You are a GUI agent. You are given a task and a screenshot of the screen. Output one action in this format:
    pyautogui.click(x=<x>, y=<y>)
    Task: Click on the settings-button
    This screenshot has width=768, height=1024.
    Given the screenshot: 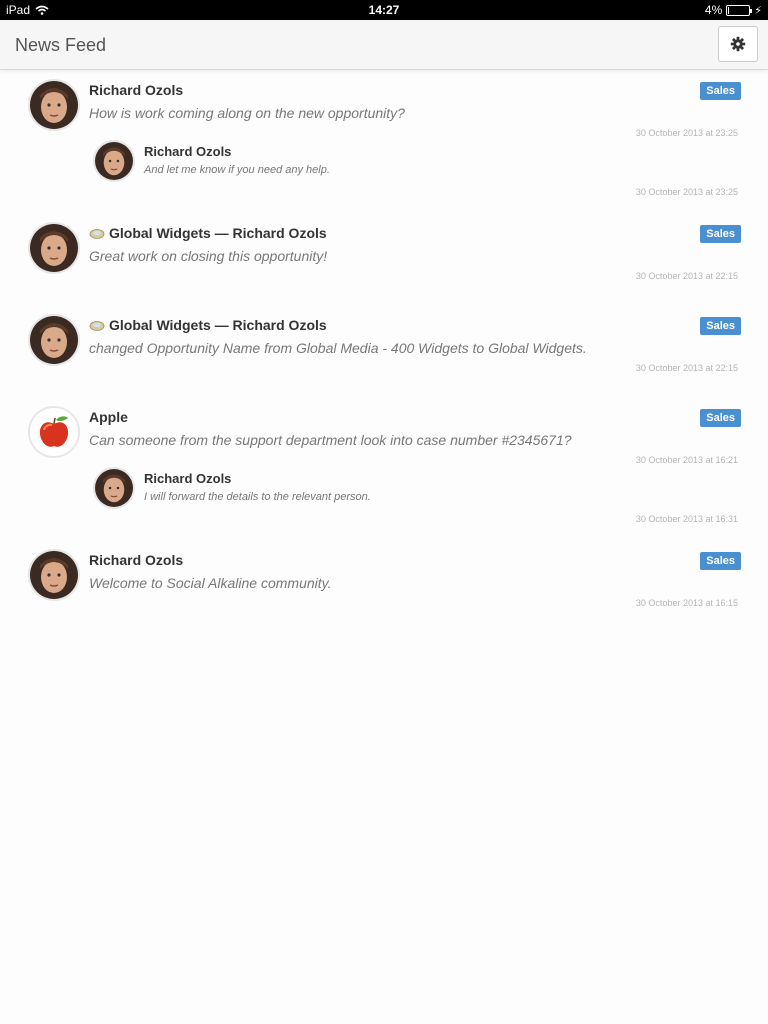 What is the action you would take?
    pyautogui.click(x=738, y=44)
    